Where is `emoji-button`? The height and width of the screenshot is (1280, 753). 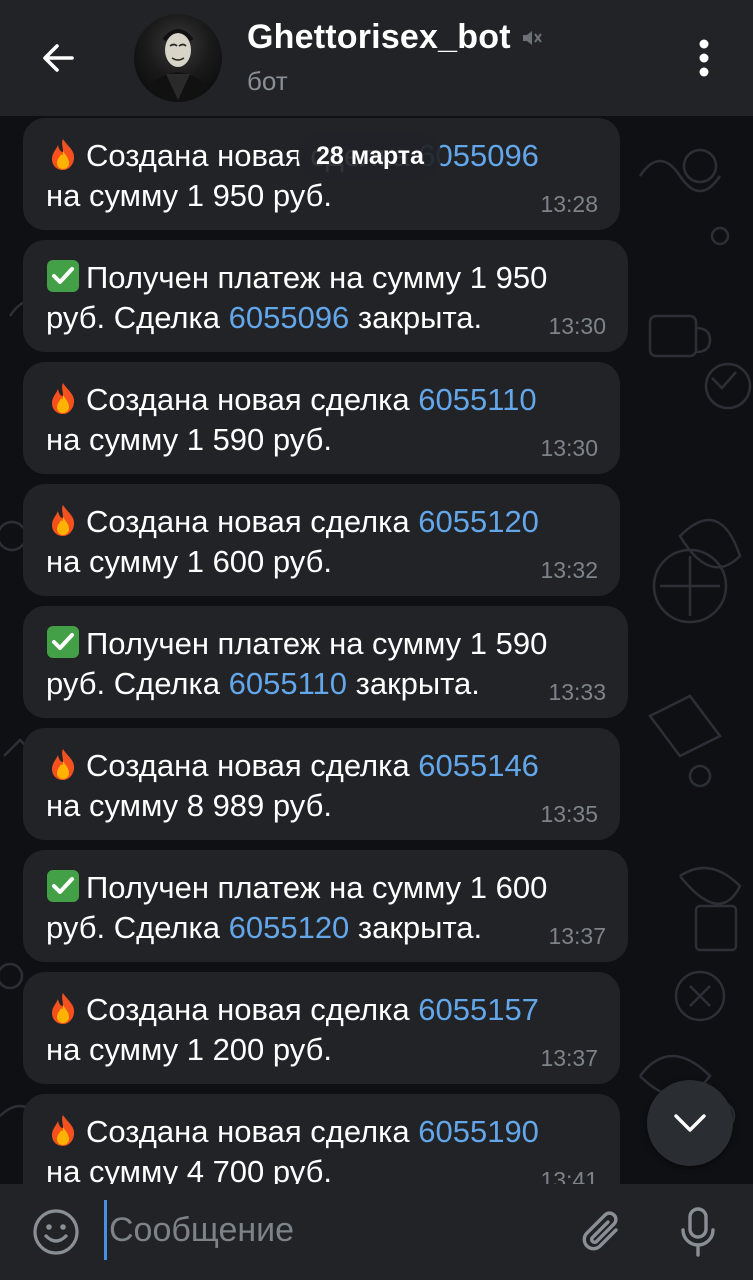
emoji-button is located at coordinates (56, 1232).